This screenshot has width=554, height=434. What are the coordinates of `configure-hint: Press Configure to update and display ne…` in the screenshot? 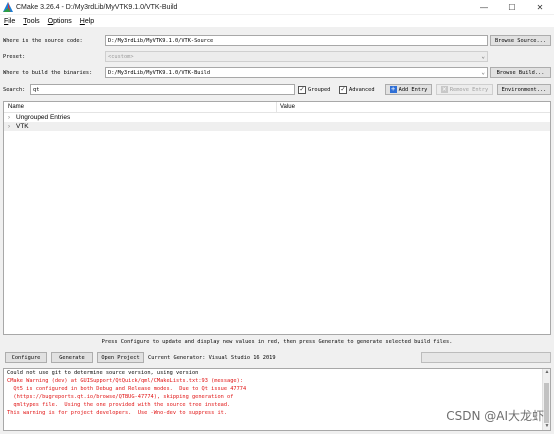 It's located at (277, 342).